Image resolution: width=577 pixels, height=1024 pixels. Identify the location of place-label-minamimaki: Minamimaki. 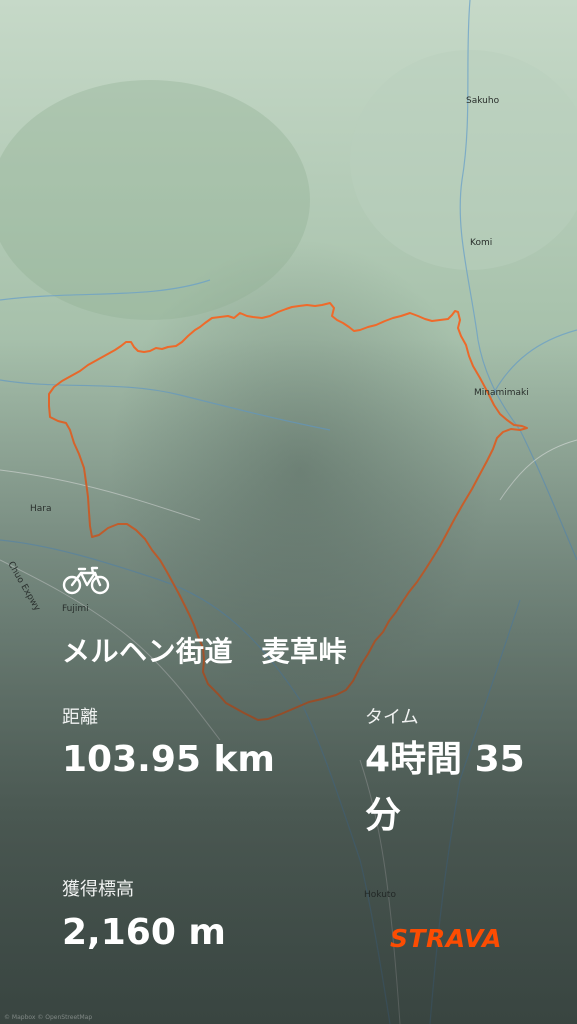
(501, 393).